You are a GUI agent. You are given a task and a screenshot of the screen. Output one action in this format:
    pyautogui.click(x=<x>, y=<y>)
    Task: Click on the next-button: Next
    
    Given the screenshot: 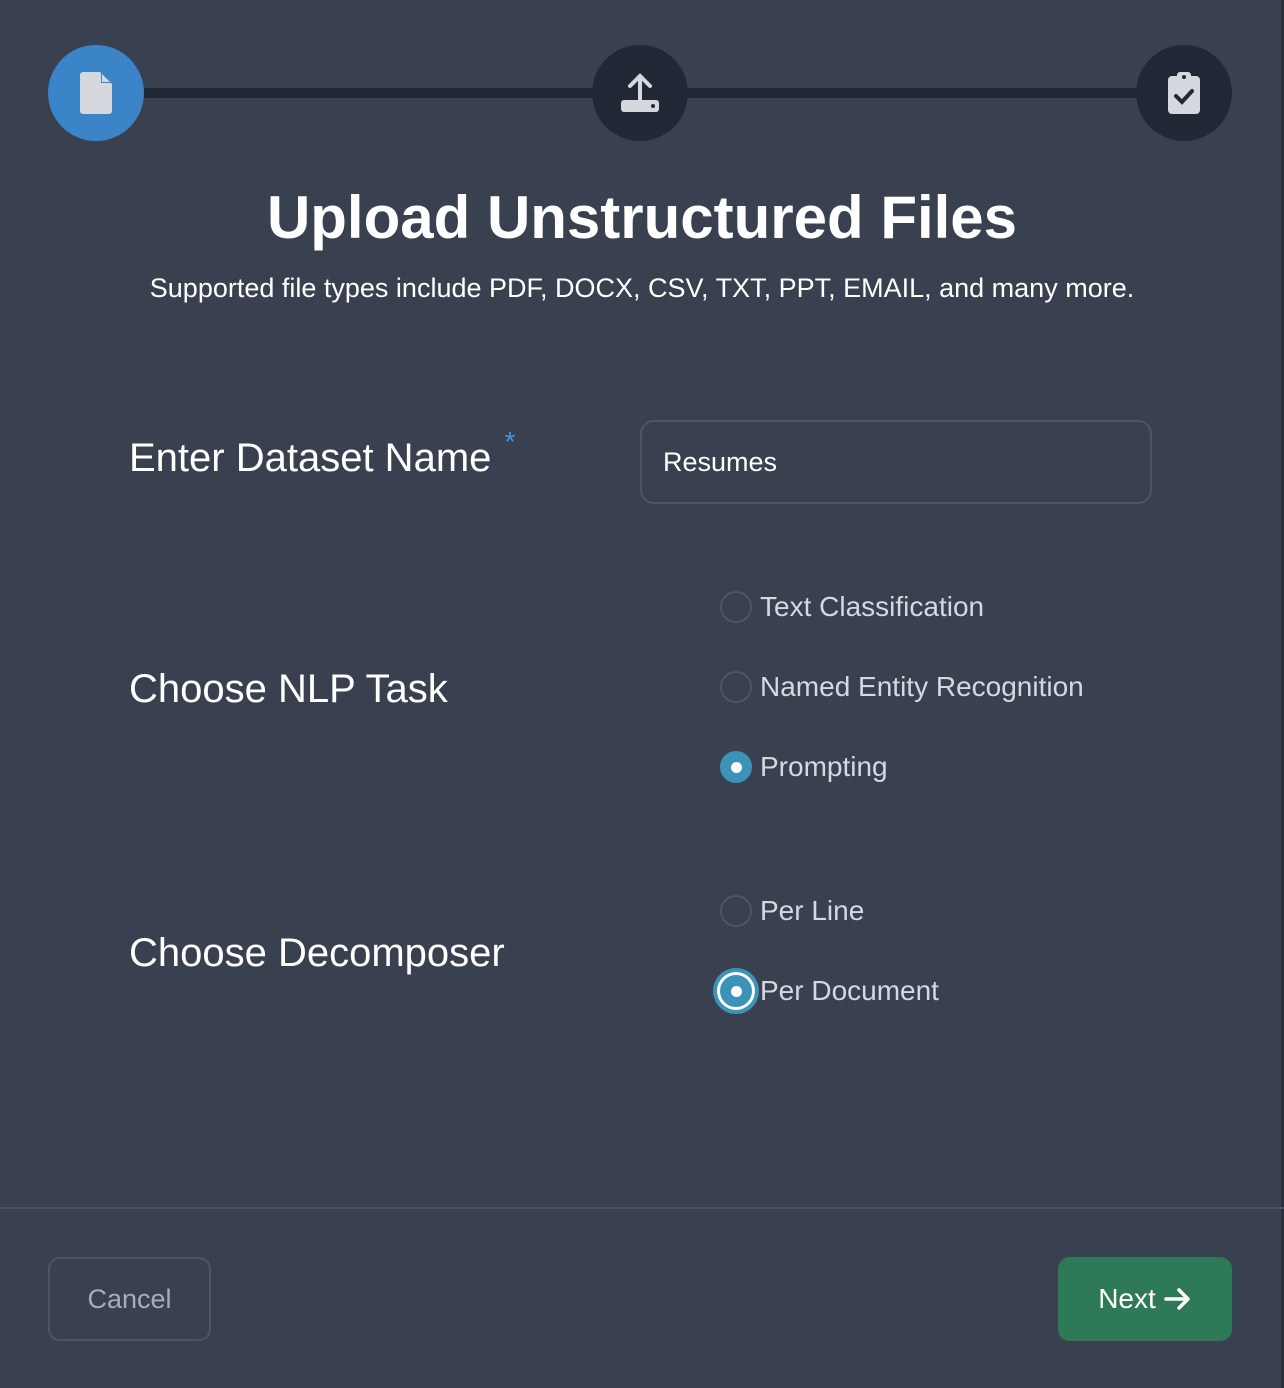 What is the action you would take?
    pyautogui.click(x=1145, y=1299)
    